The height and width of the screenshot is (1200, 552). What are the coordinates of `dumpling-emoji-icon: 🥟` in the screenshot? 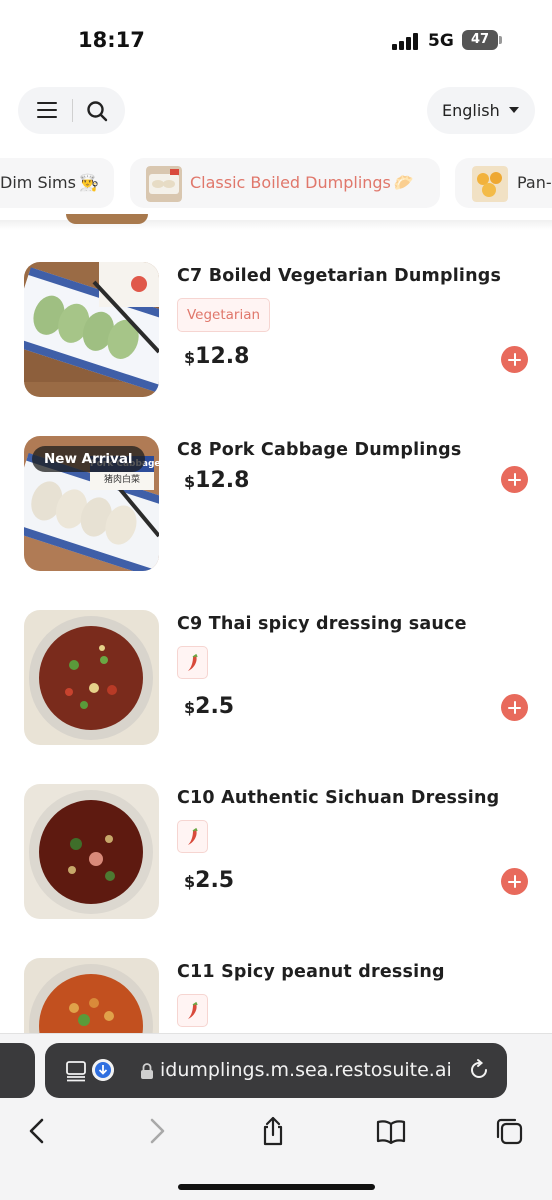 It's located at (403, 182).